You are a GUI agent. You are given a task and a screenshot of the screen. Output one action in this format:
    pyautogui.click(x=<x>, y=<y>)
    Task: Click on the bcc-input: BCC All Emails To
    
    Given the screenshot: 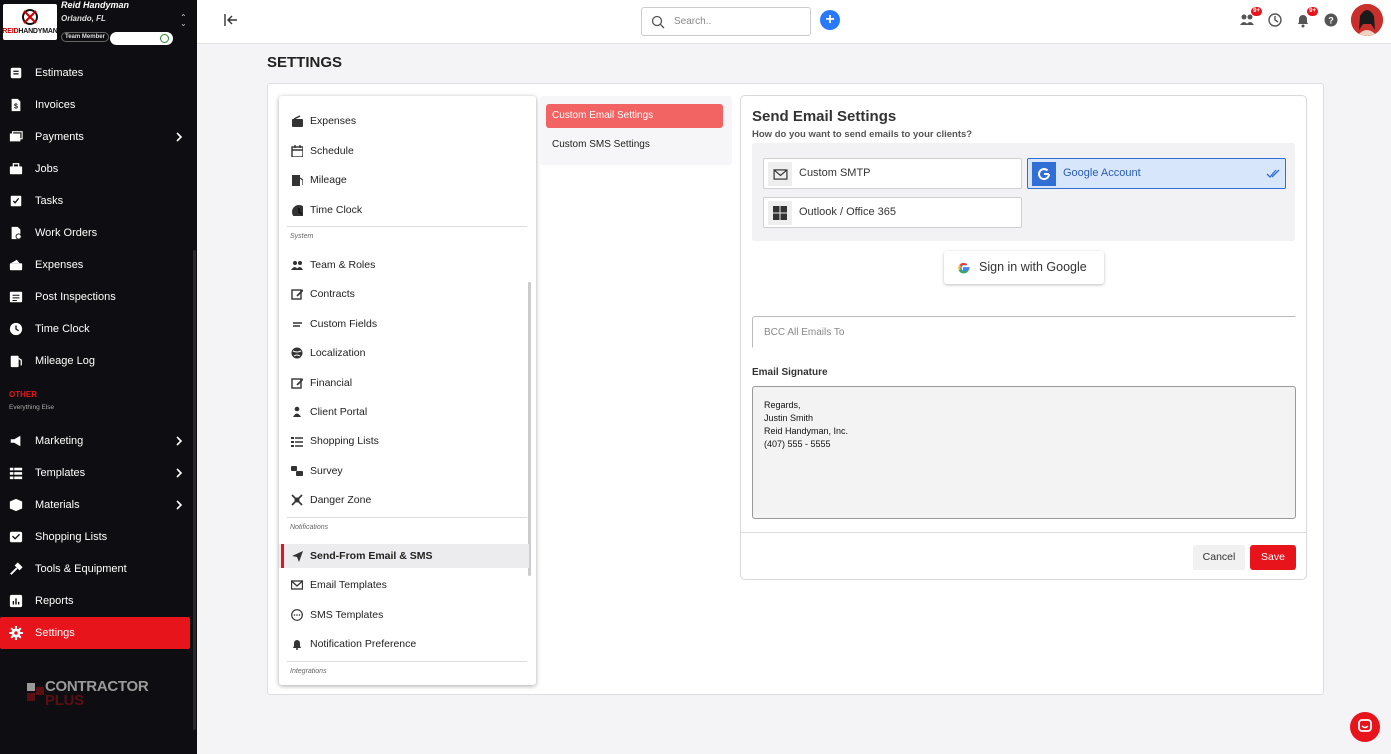 What is the action you would take?
    pyautogui.click(x=1024, y=332)
    